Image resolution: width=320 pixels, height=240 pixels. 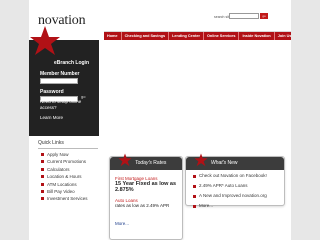 What do you see at coordinates (60, 74) in the screenshot?
I see `member-number-label: Member Number` at bounding box center [60, 74].